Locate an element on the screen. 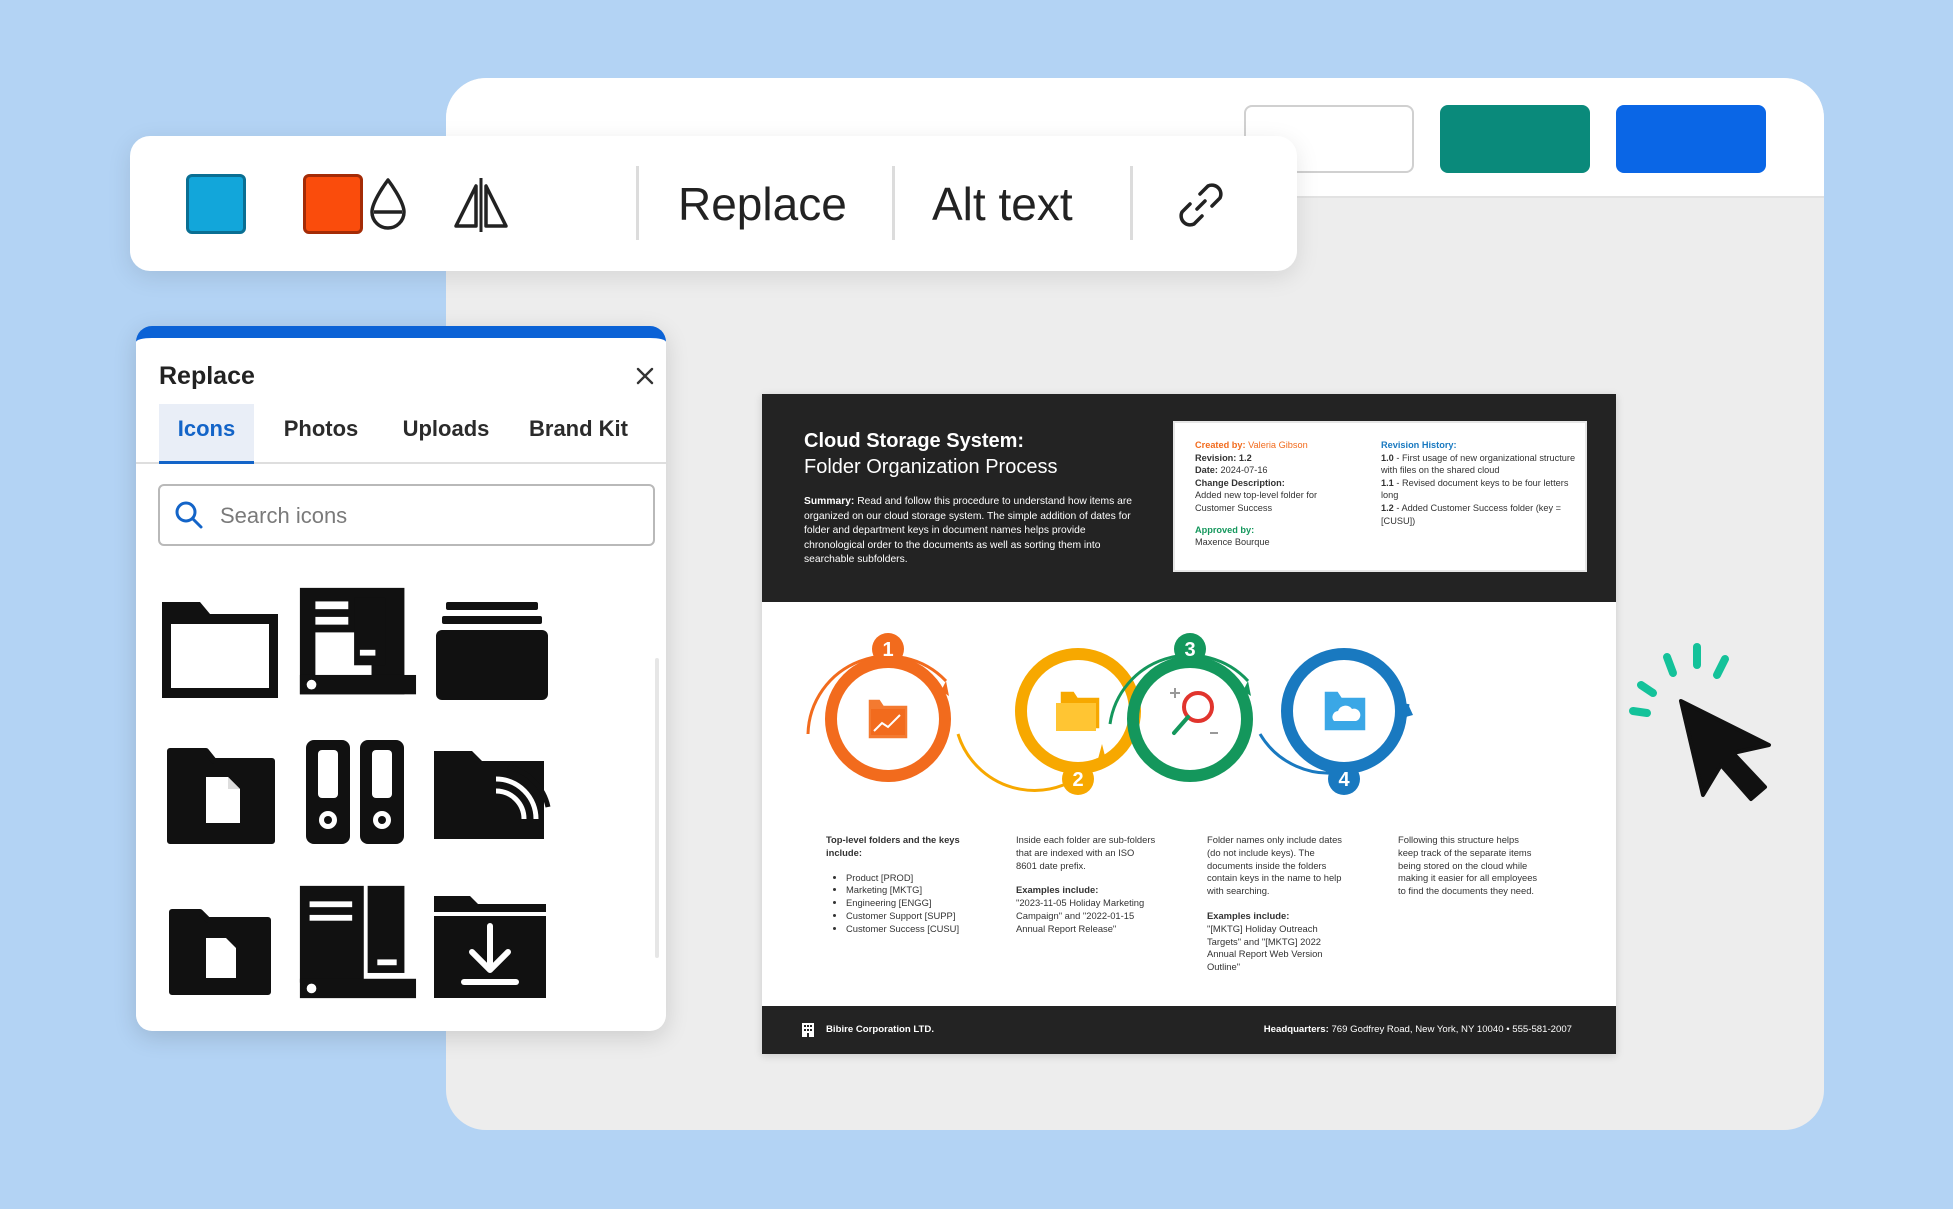 This screenshot has height=1209, width=1953. tab-brand-kit: Brand Kit is located at coordinates (578, 434).